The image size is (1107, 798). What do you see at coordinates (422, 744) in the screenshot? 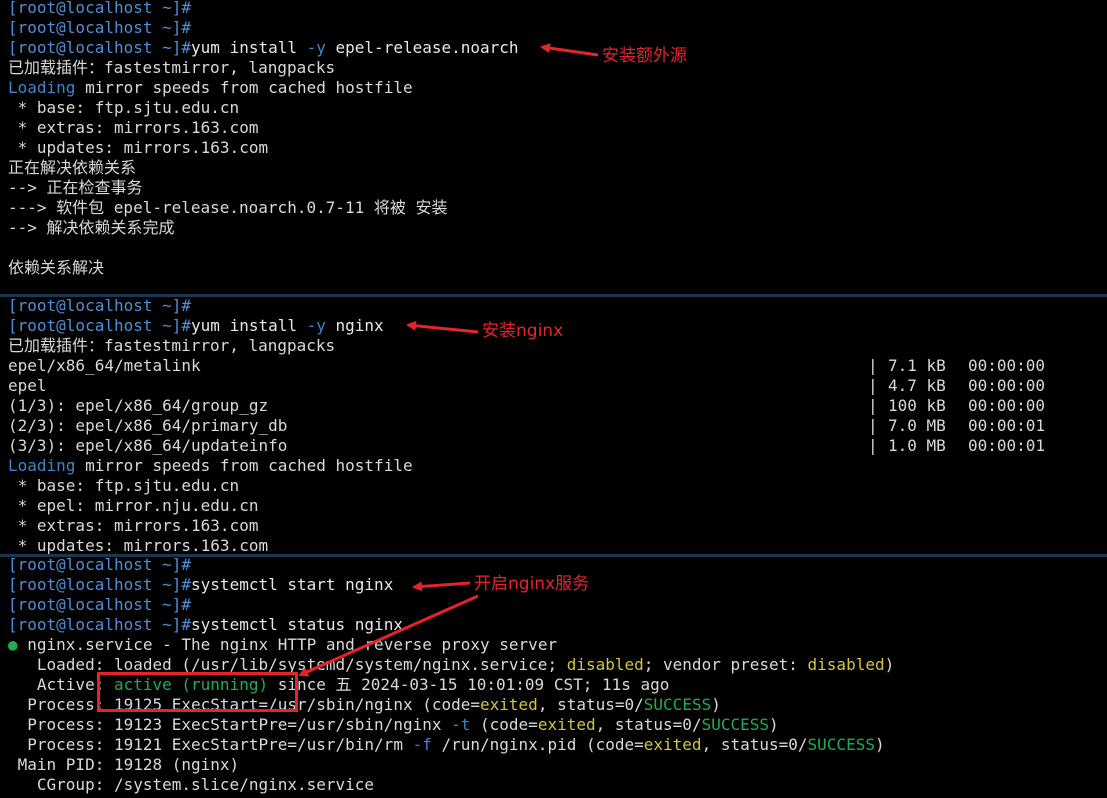
I see `process-flag: -f` at bounding box center [422, 744].